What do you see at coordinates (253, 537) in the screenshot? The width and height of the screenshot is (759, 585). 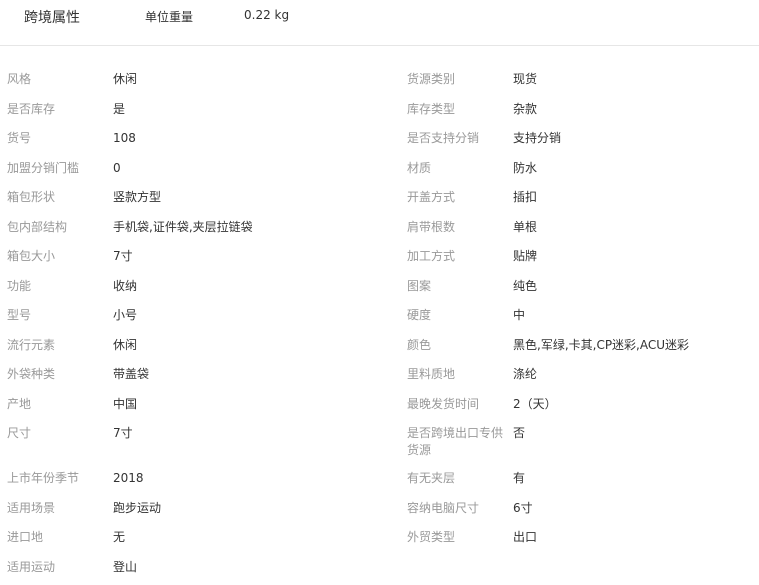 I see `attribute-value: 无` at bounding box center [253, 537].